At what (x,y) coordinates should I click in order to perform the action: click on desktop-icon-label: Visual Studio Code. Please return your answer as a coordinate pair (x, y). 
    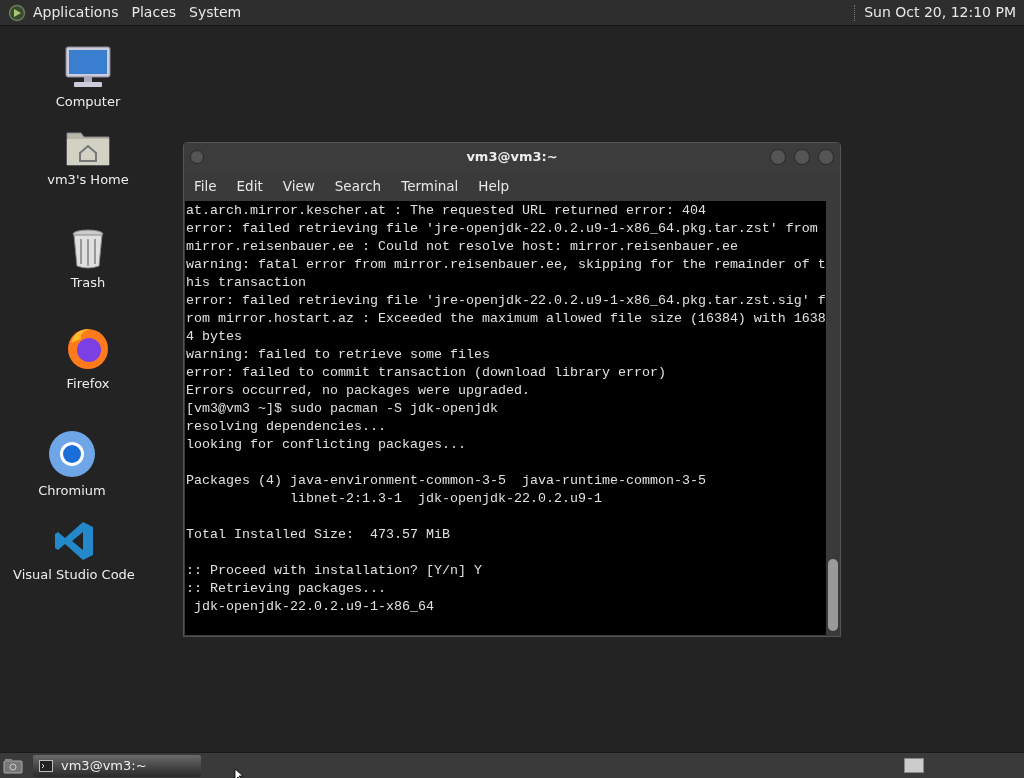
    Looking at the image, I should click on (74, 575).